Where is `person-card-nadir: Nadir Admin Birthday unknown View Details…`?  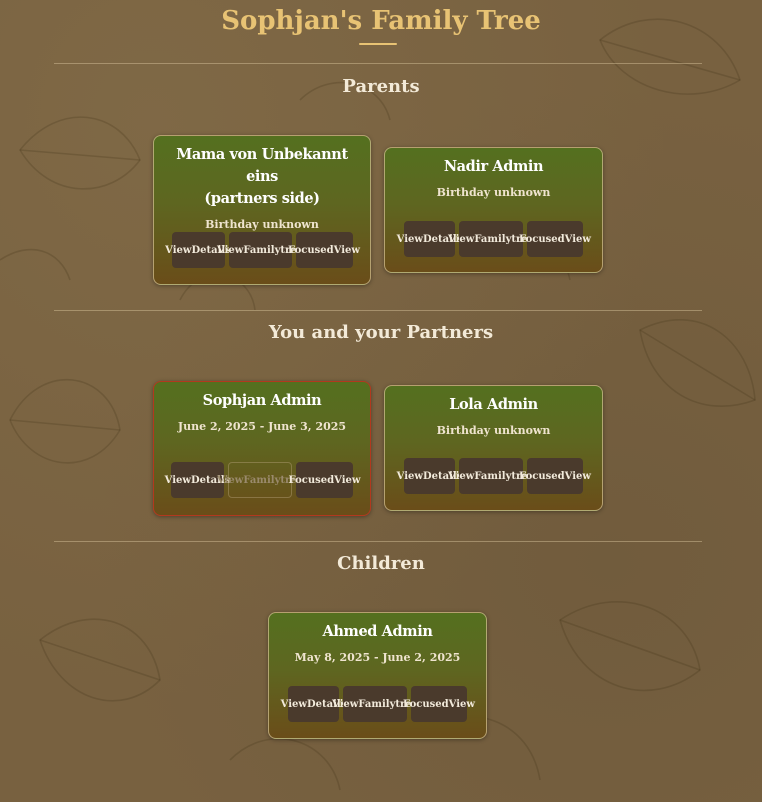 person-card-nadir: Nadir Admin Birthday unknown View Details… is located at coordinates (493, 210).